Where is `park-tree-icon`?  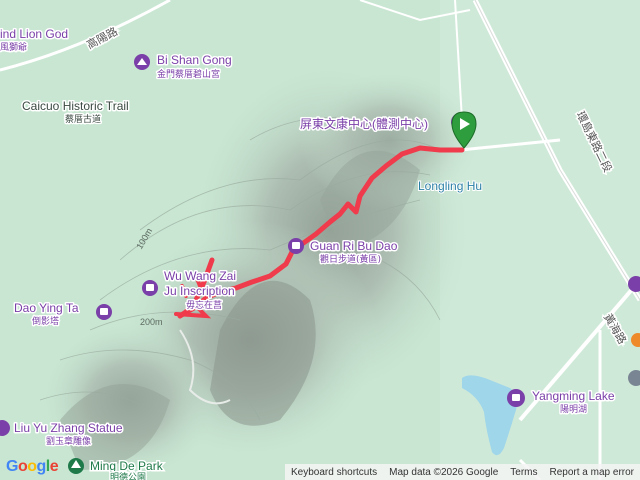 park-tree-icon is located at coordinates (76, 466).